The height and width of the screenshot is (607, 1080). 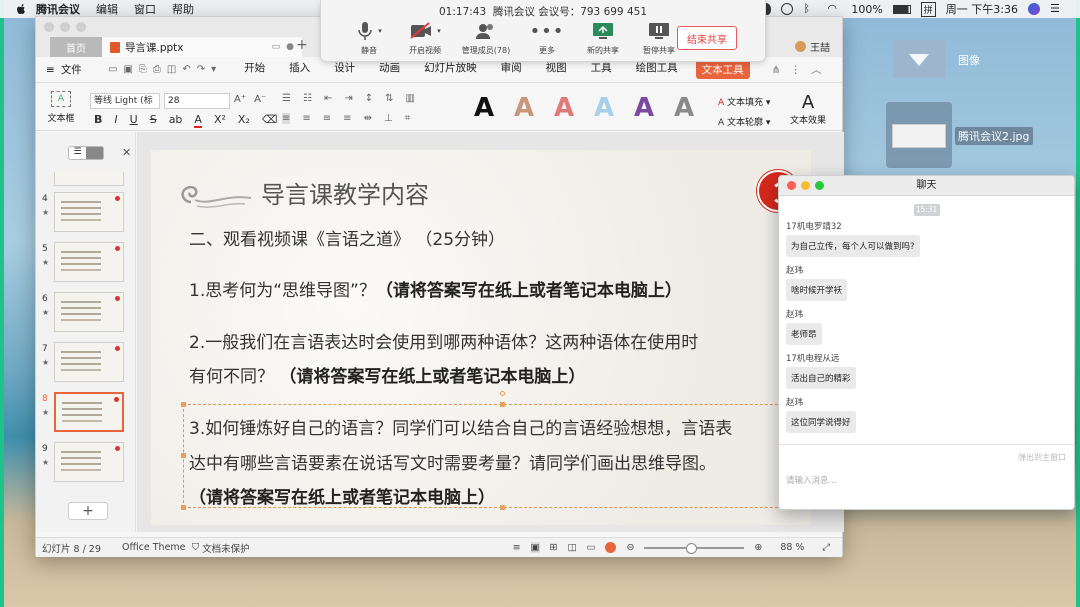 What do you see at coordinates (84, 217) in the screenshot?
I see `slide-thumb-4: 4 ★` at bounding box center [84, 217].